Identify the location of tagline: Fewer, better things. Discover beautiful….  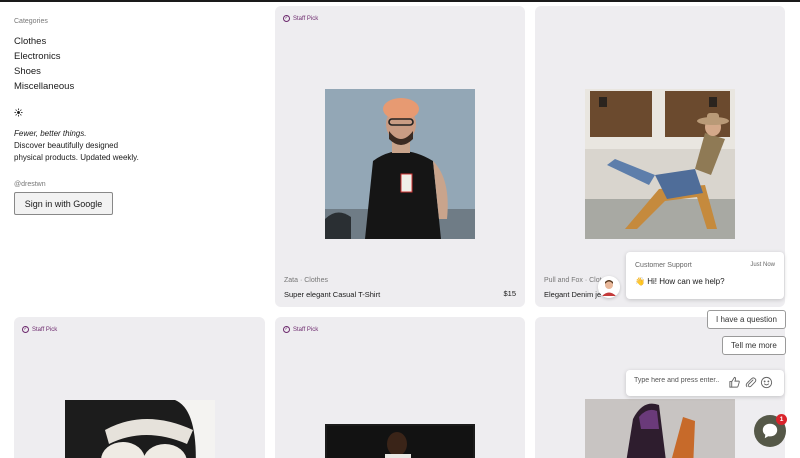
(134, 146).